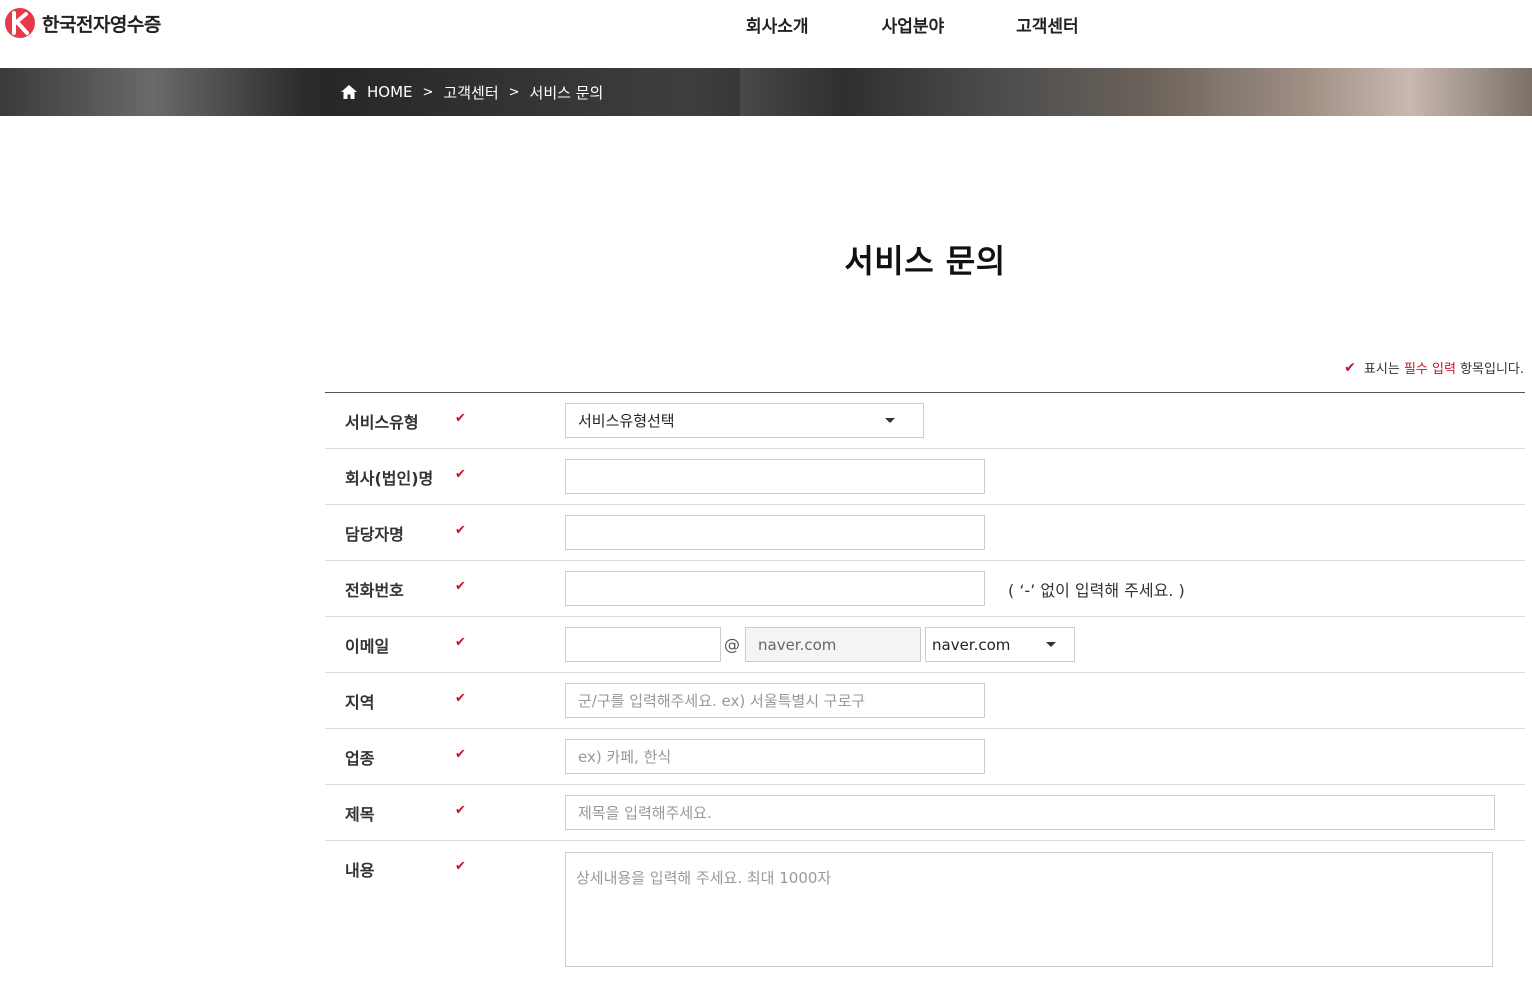 This screenshot has height=981, width=1532. What do you see at coordinates (349, 92) in the screenshot?
I see `home-icon` at bounding box center [349, 92].